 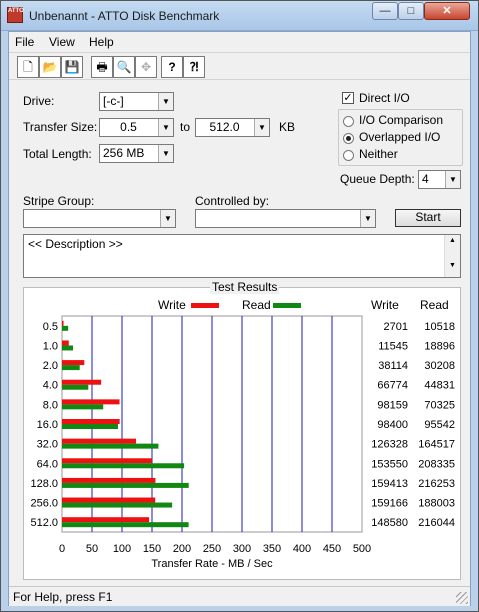 What do you see at coordinates (302, 549) in the screenshot?
I see `x-tick-label: 400` at bounding box center [302, 549].